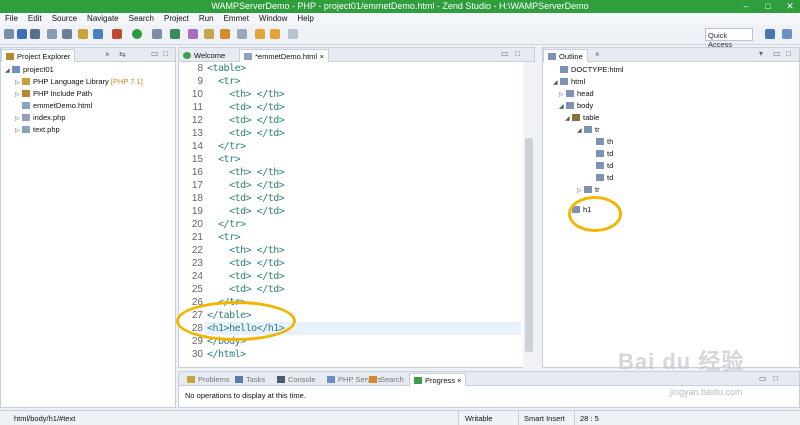 The width and height of the screenshot is (800, 425). I want to click on menu-run: Run, so click(206, 18).